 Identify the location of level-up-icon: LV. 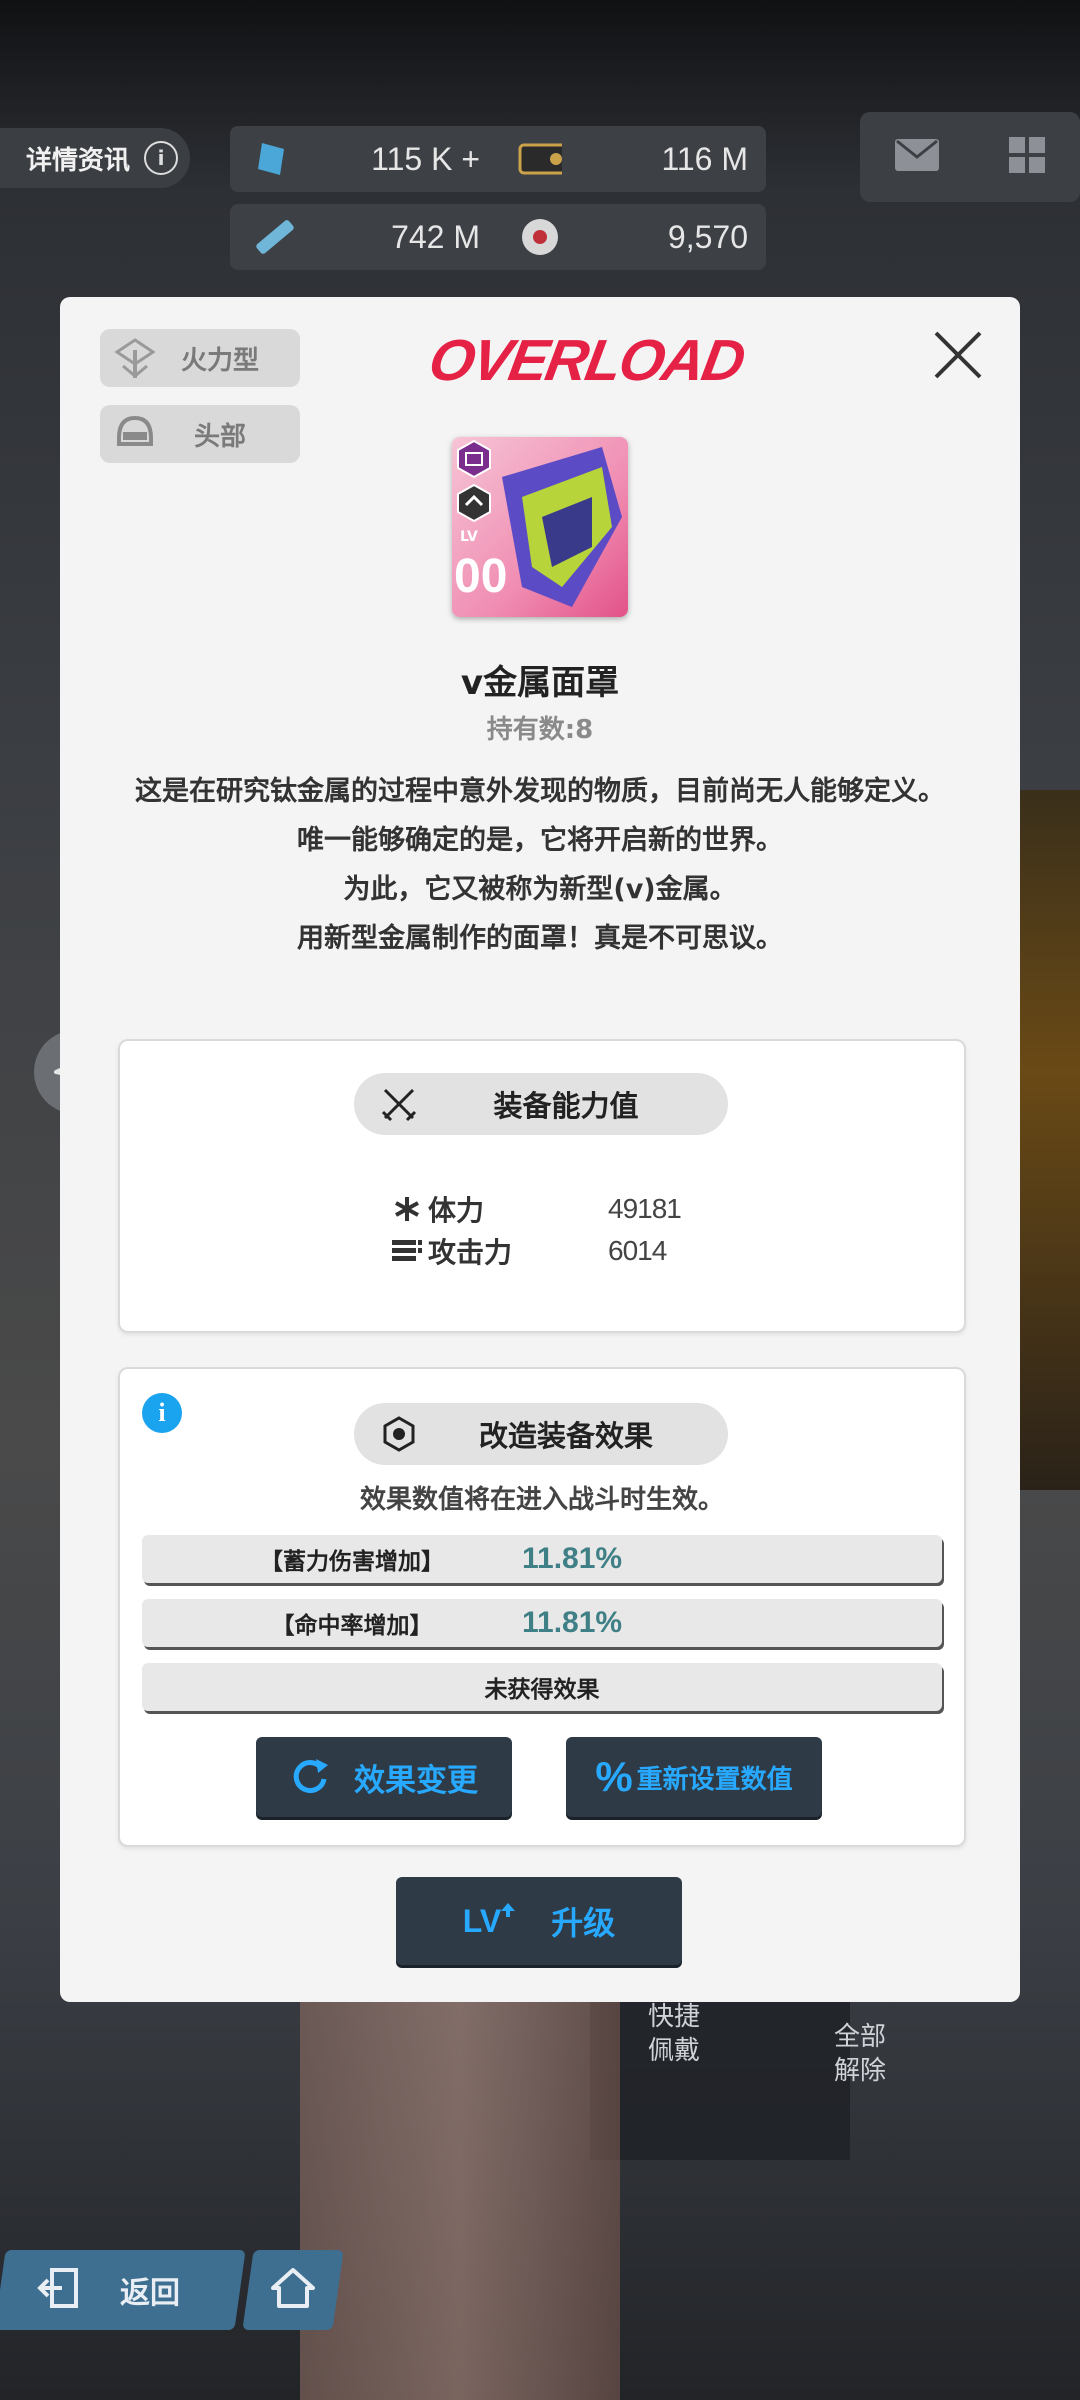
(489, 1921).